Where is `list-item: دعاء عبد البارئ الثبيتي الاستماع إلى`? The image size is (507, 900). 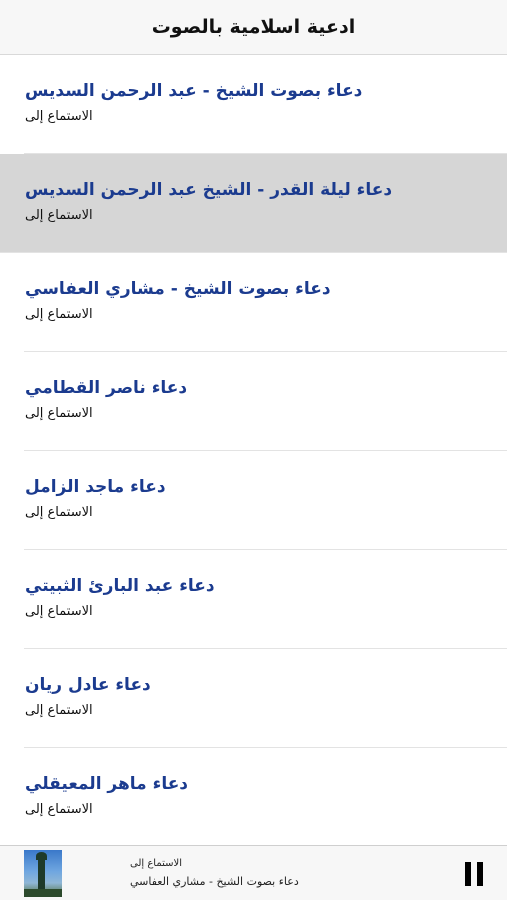
list-item: دعاء عبد البارئ الثبيتي الاستماع إلى is located at coordinates (253, 599).